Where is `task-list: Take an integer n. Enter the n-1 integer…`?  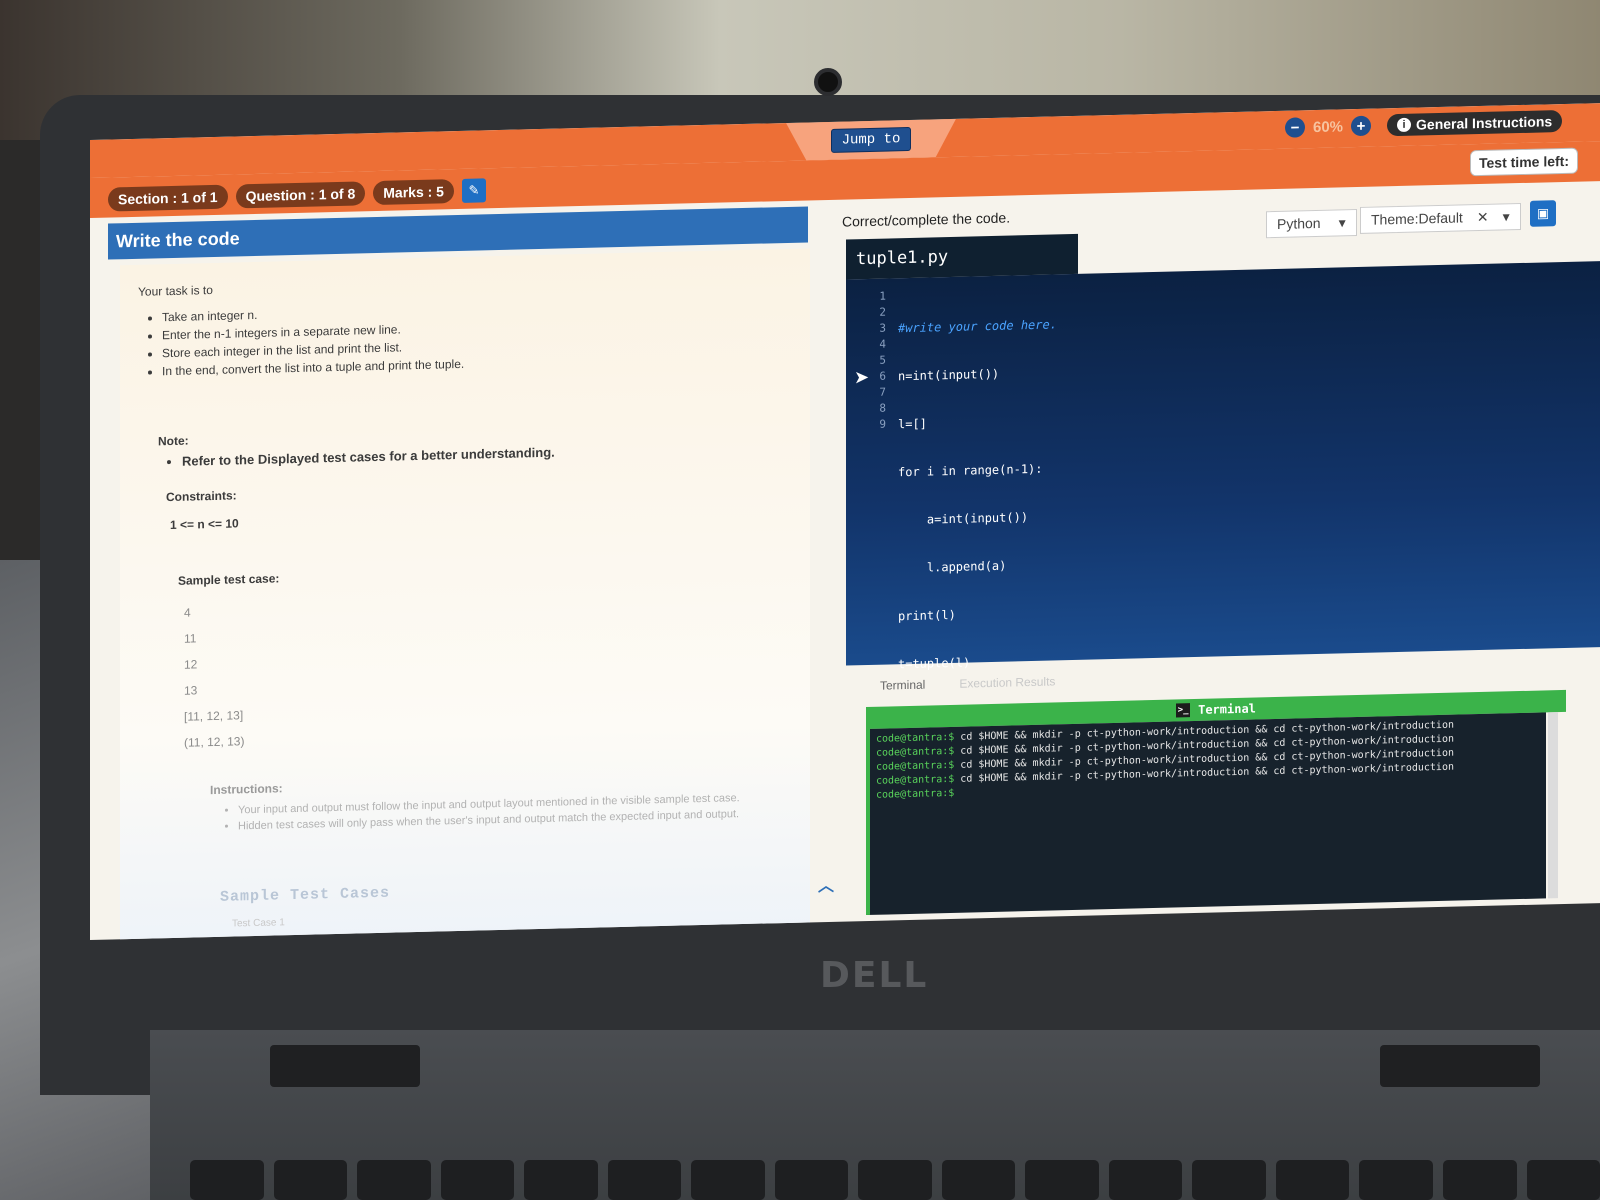 task-list: Take an integer n. Enter the n-1 integer… is located at coordinates (313, 340).